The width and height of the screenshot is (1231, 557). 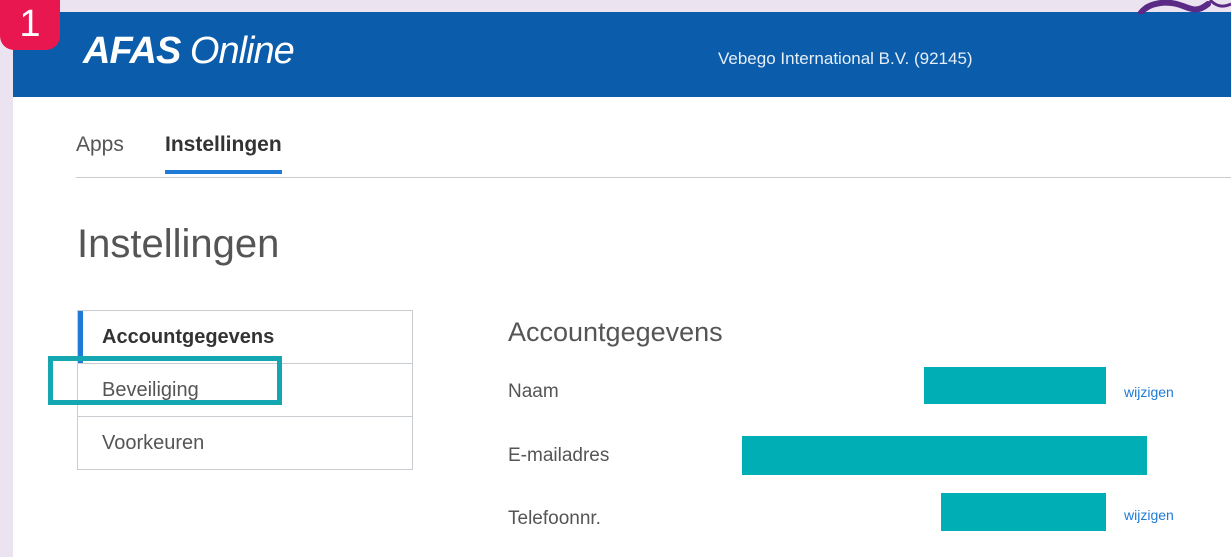 What do you see at coordinates (559, 455) in the screenshot?
I see `email-label: E-mailadres` at bounding box center [559, 455].